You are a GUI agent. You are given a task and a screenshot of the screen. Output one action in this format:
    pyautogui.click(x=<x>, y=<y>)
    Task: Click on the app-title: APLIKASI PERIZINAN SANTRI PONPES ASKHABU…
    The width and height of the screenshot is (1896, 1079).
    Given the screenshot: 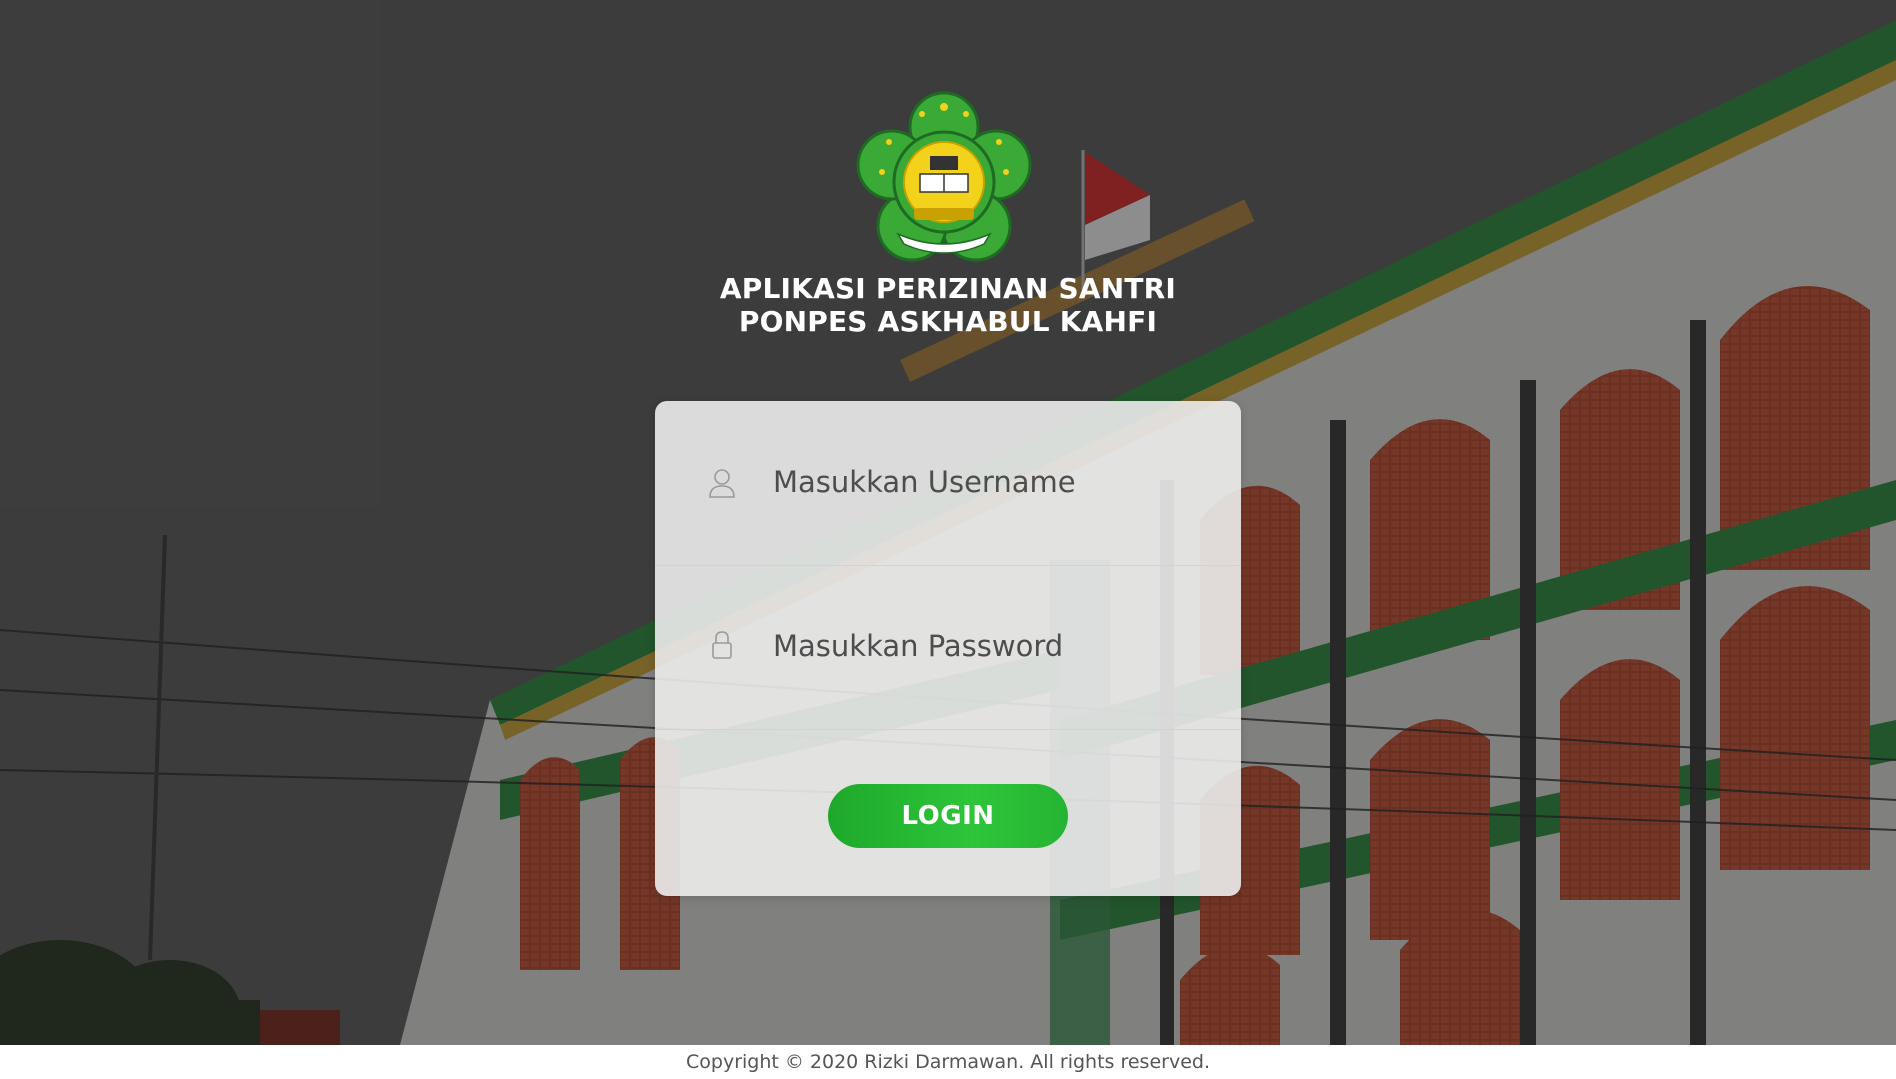 What is the action you would take?
    pyautogui.click(x=948, y=305)
    